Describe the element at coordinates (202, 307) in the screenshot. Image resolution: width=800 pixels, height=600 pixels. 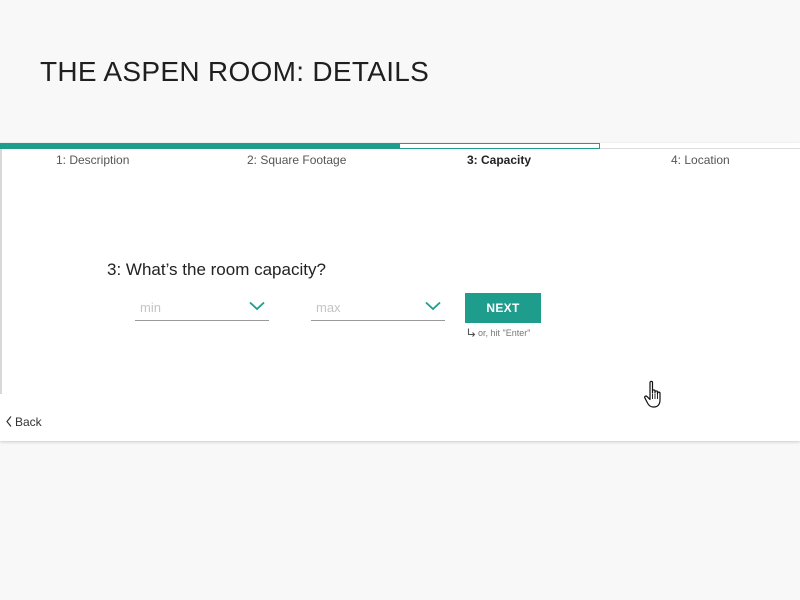
I see `min-capacity-select: min` at that location.